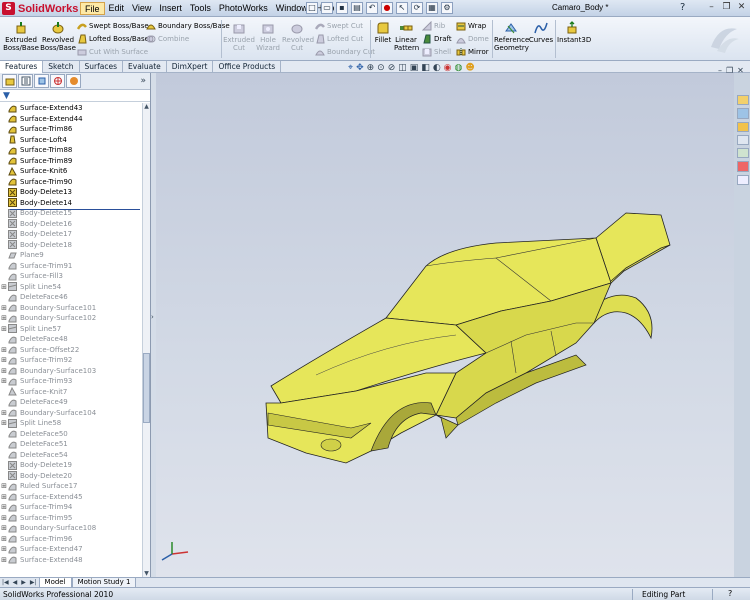  What do you see at coordinates (71, 129) in the screenshot?
I see `tree-node: Surface-Trim86` at bounding box center [71, 129].